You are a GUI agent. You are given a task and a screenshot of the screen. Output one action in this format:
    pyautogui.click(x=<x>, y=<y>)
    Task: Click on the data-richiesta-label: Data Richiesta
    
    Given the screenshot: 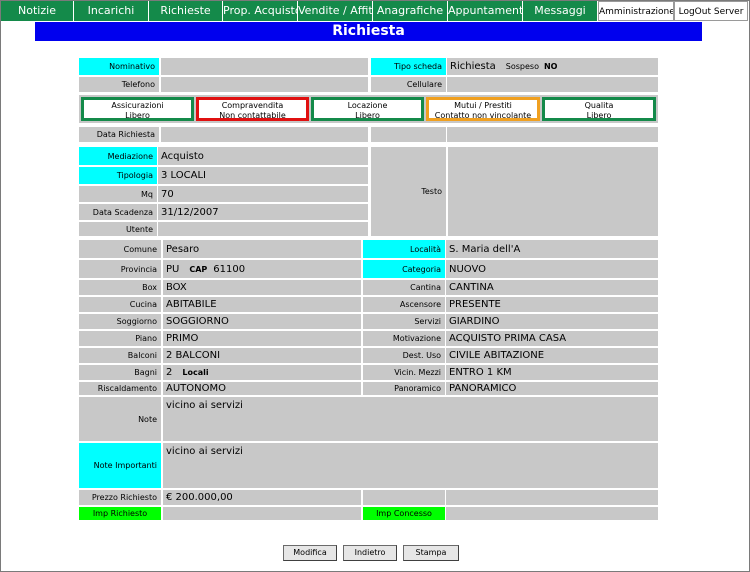 What is the action you would take?
    pyautogui.click(x=119, y=134)
    